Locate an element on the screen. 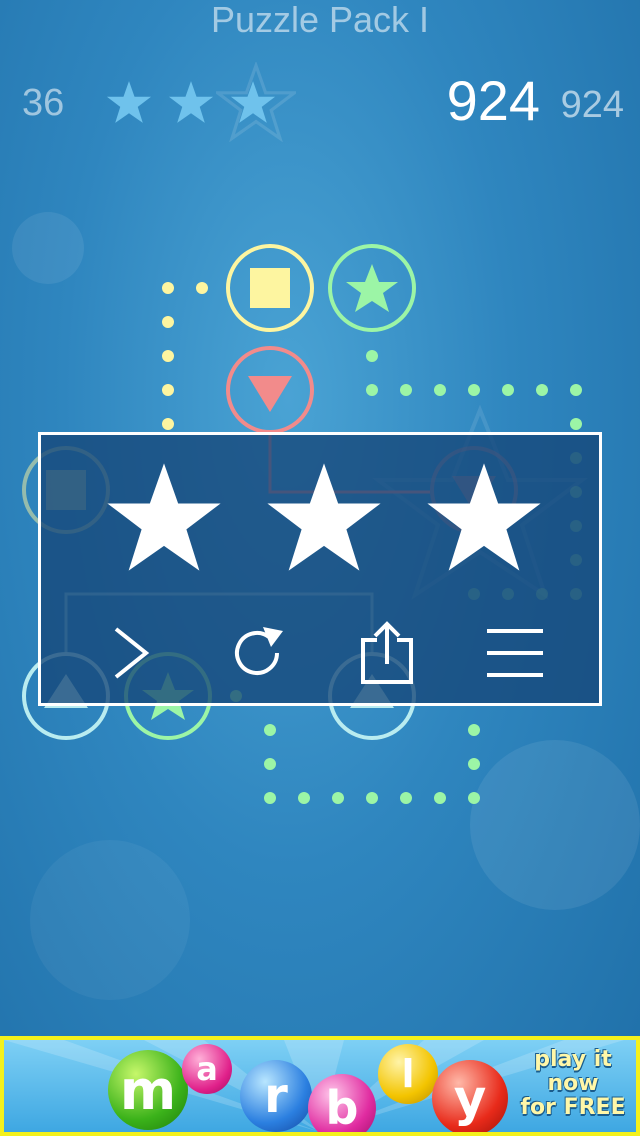 This screenshot has width=640, height=1136. ad-banner: m a r b l y play it now for FREE is located at coordinates (320, 1086).